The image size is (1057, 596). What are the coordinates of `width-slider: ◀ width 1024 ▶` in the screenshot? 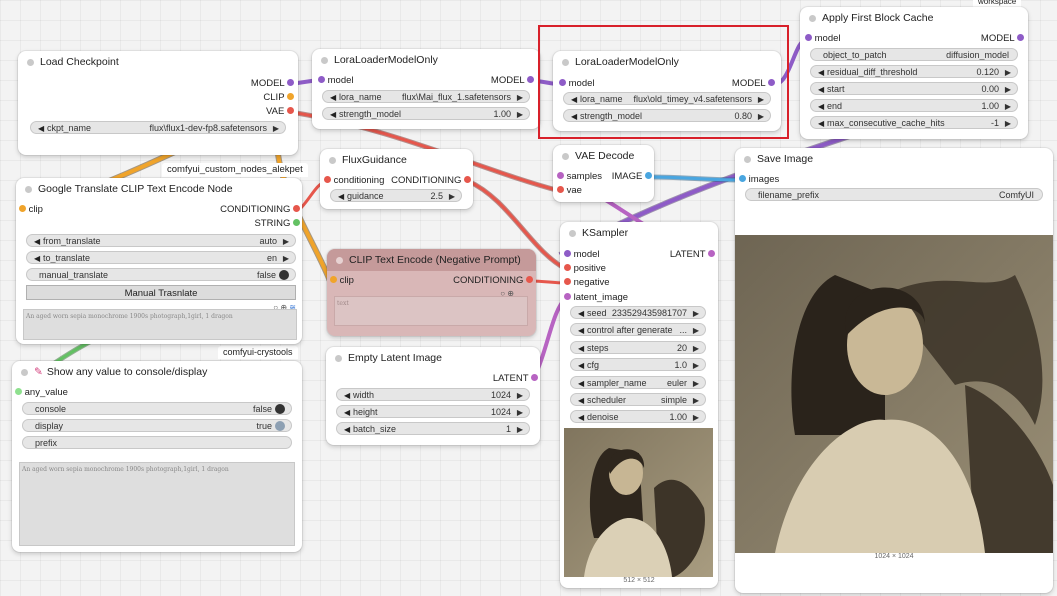 It's located at (433, 394).